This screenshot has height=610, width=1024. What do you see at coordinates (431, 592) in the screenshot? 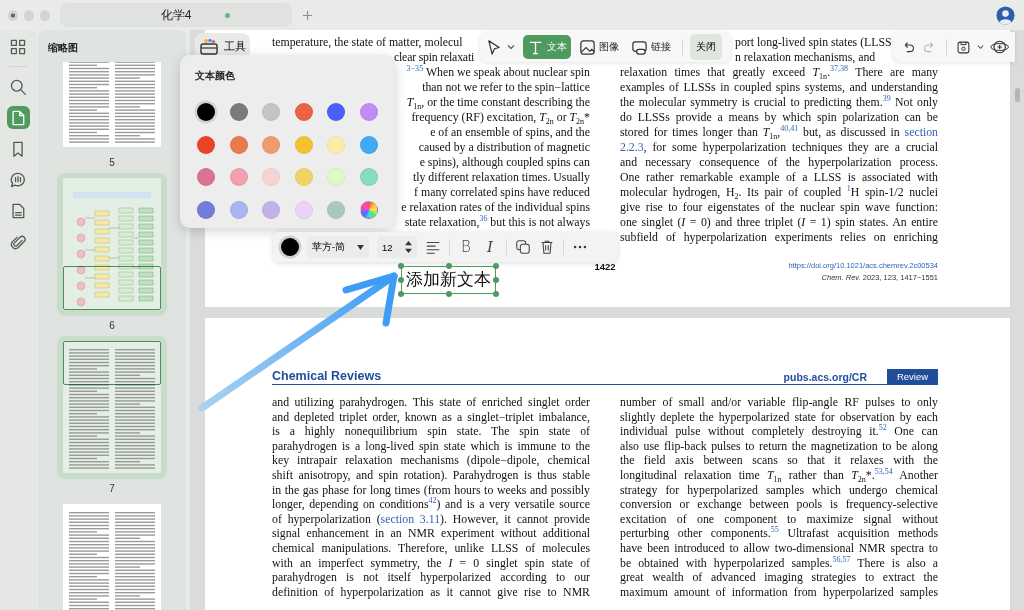
I see `text-line: definition of hyperpolarization as it cannot give rise to NMR` at bounding box center [431, 592].